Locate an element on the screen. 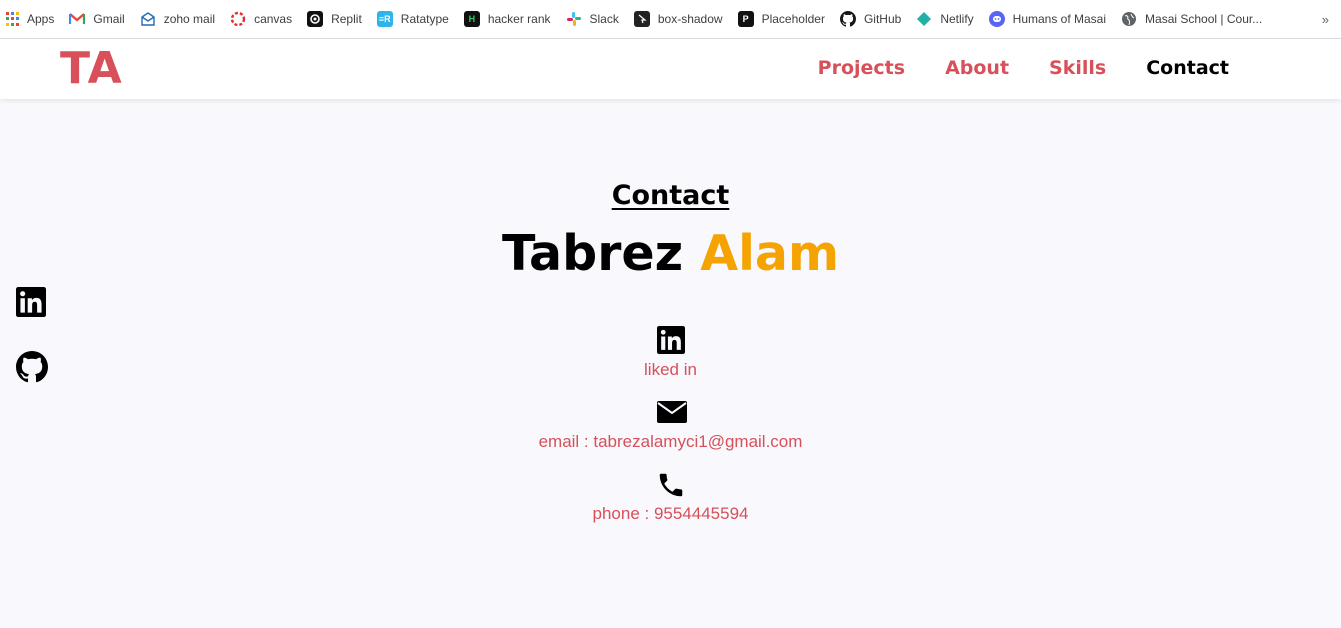  nav-link-about: About is located at coordinates (977, 68).